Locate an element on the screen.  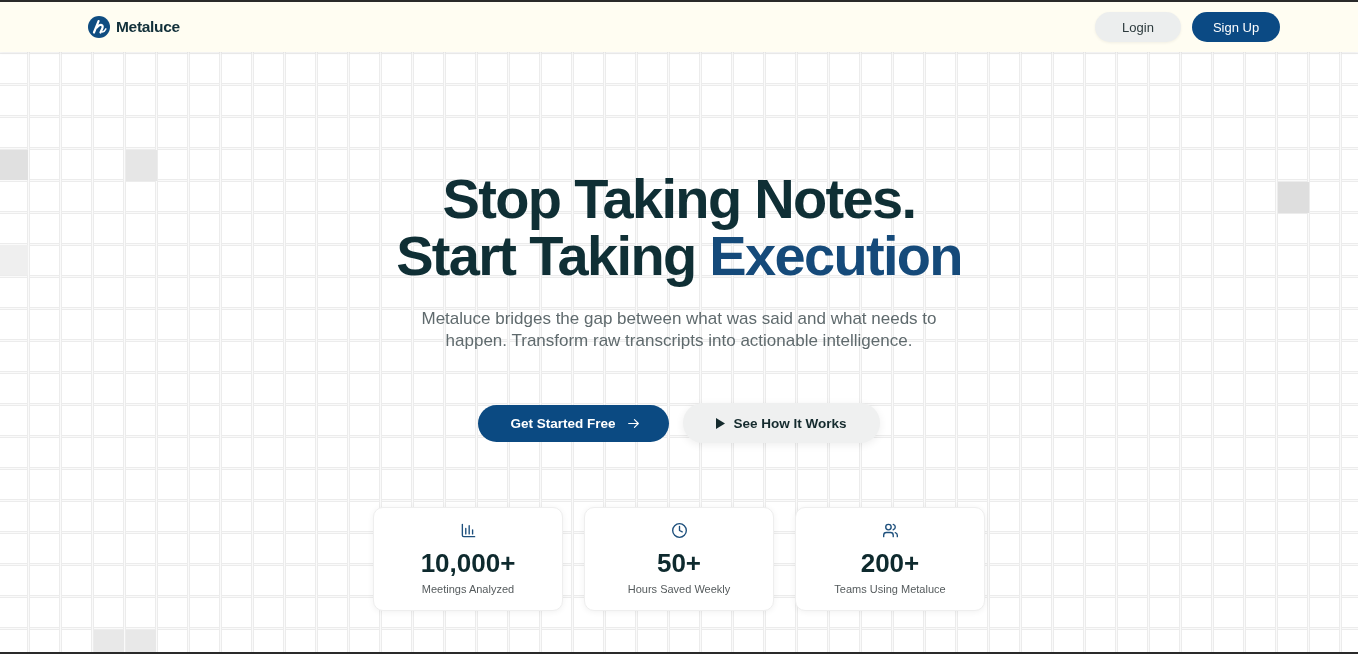
hero-description: Metaluce bridges the gap between what was said and what needs to happen. Transform raw transcripts into actionable intelligence. is located at coordinates (679, 330).